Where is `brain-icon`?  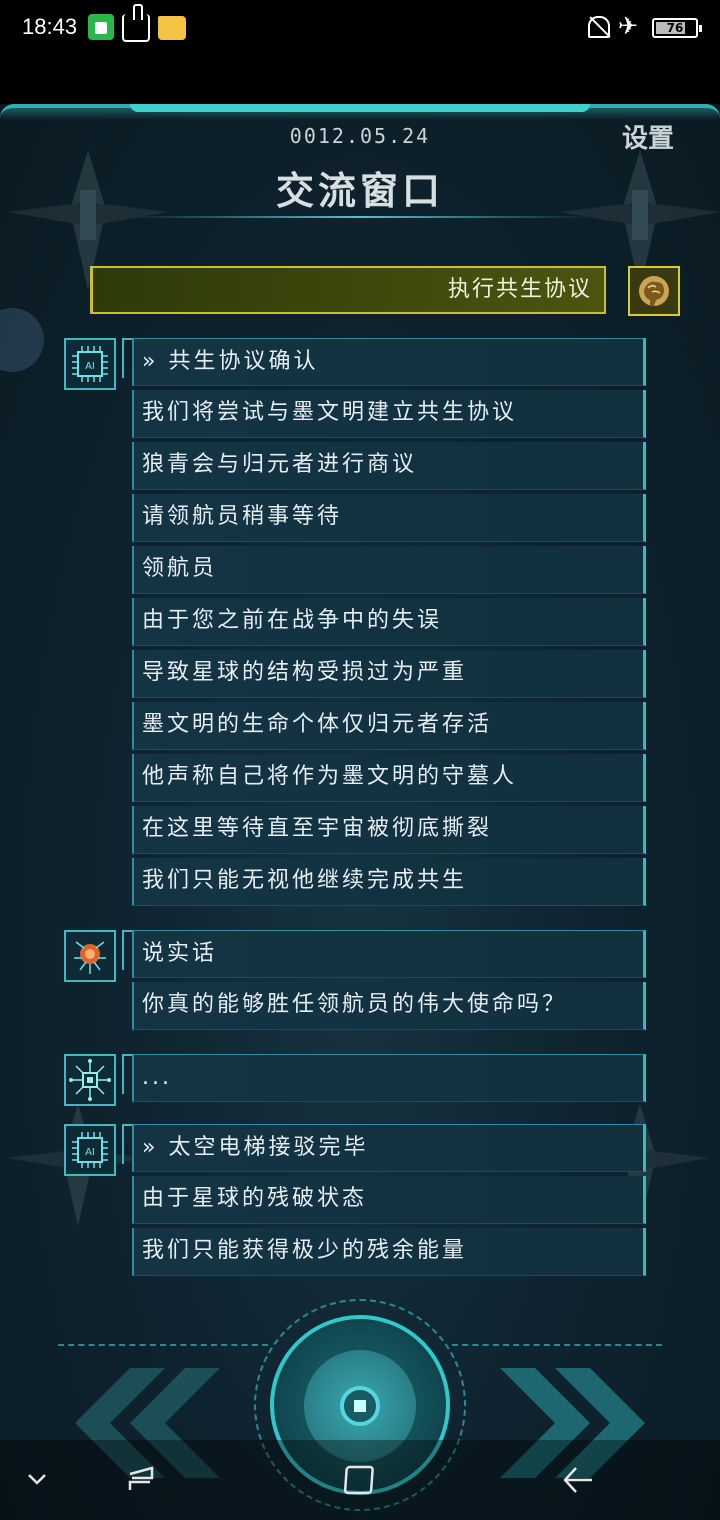 brain-icon is located at coordinates (654, 291).